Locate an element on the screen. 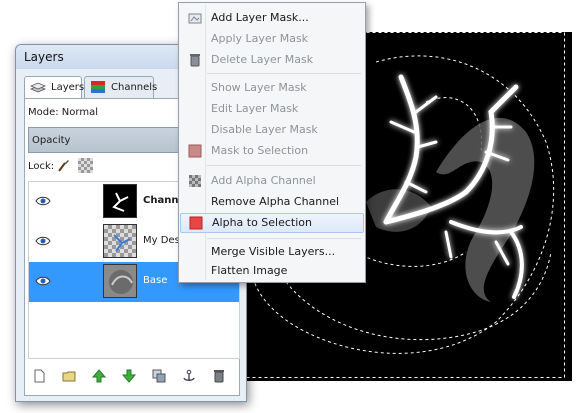 The width and height of the screenshot is (579, 413). lower-layer-icon is located at coordinates (129, 376).